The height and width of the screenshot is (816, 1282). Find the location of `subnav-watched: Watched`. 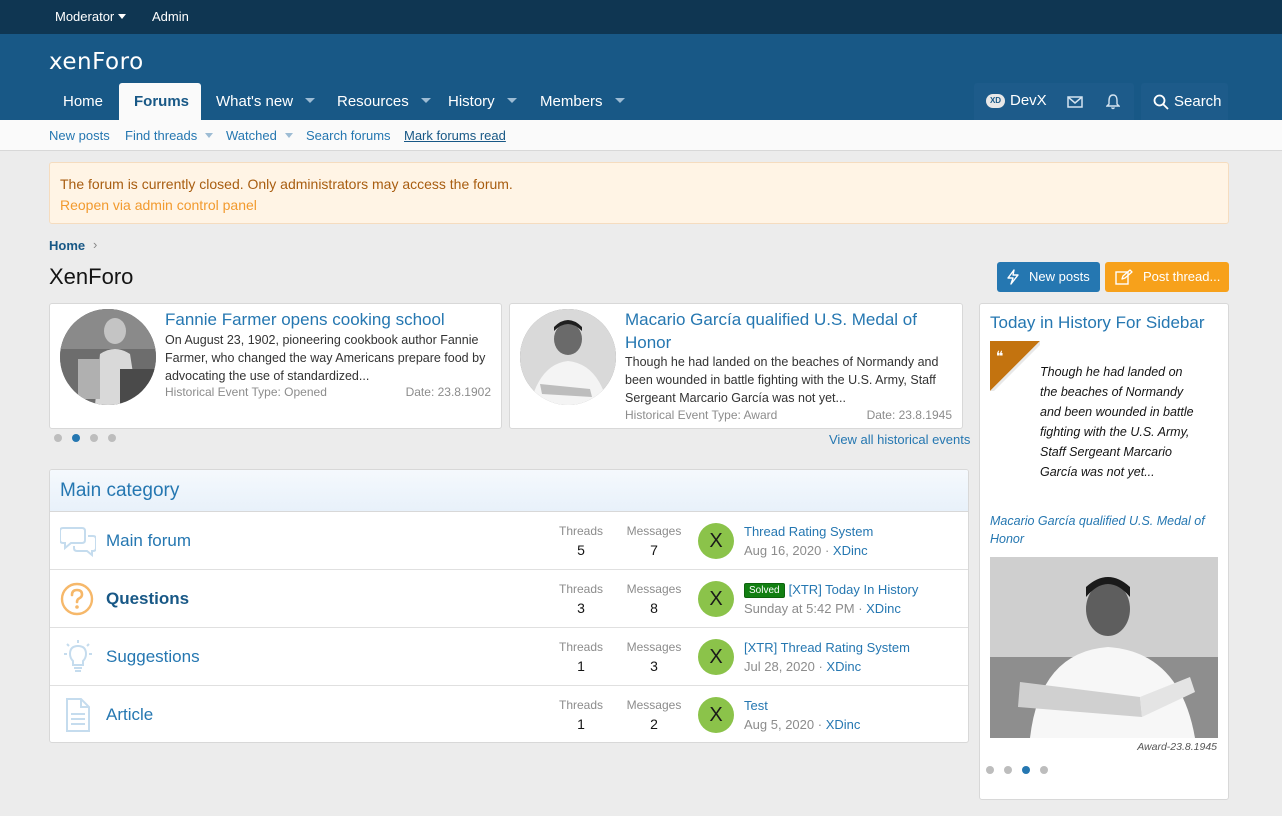

subnav-watched: Watched is located at coordinates (259, 135).